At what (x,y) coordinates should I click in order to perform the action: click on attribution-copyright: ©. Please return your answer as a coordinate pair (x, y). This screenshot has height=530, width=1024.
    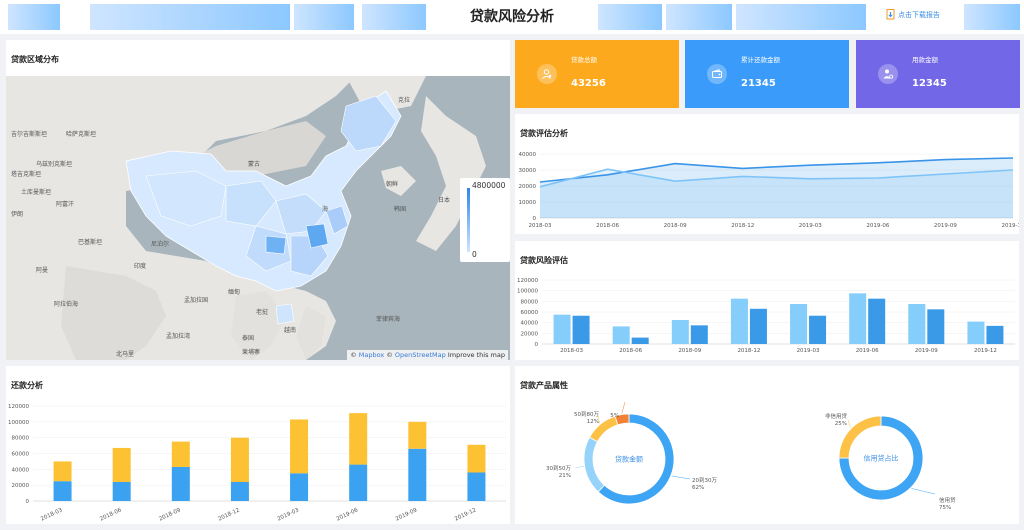
    Looking at the image, I should click on (389, 355).